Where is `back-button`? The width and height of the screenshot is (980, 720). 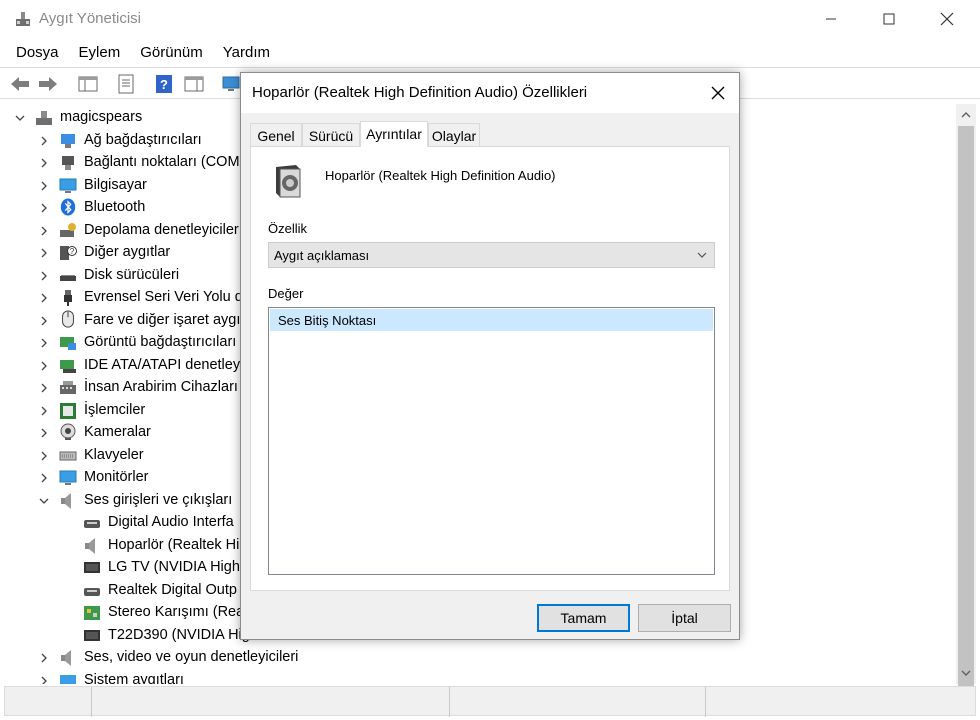 back-button is located at coordinates (20, 84).